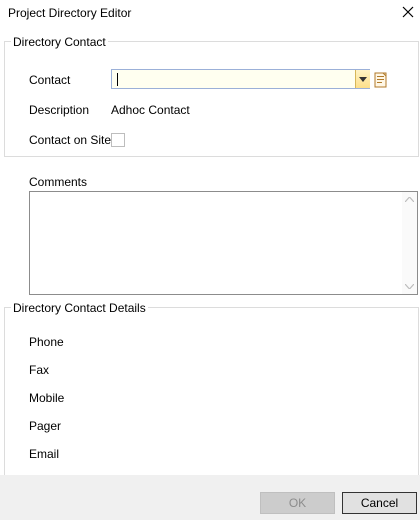  I want to click on window-title: Project Directory Editor, so click(70, 13).